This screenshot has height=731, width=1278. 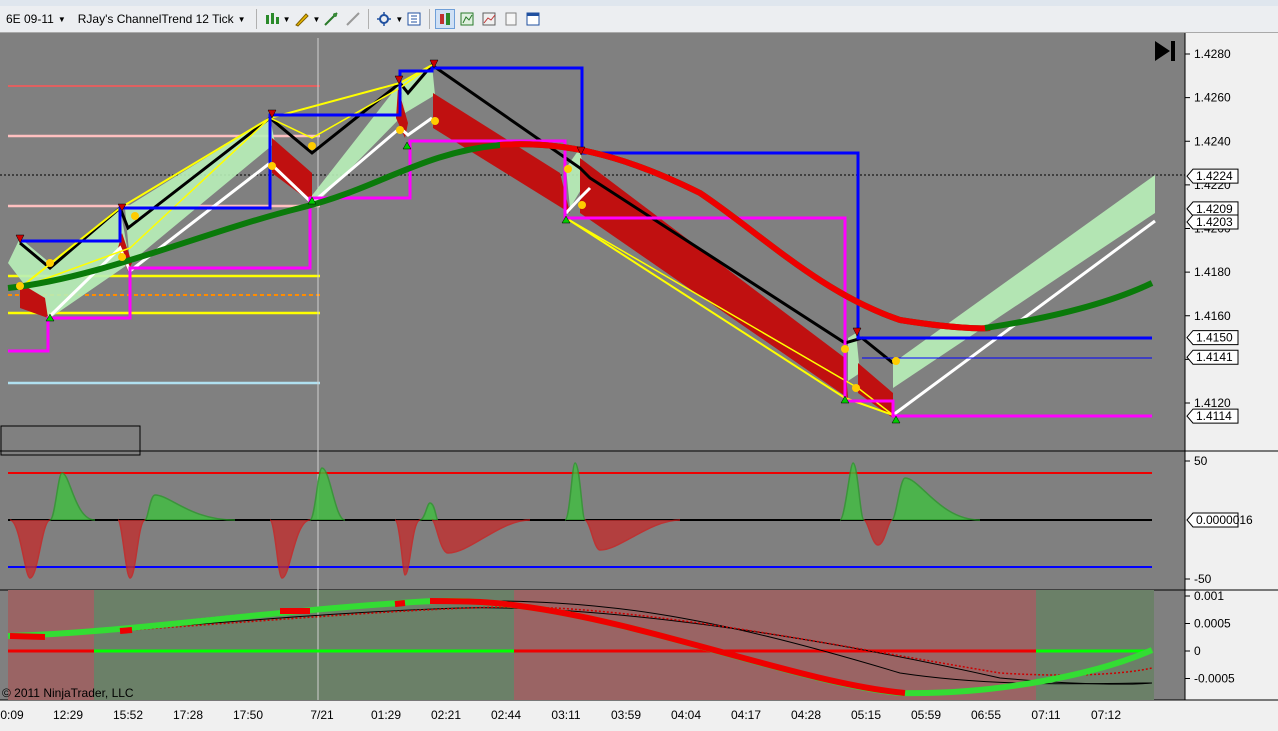 I want to click on price-axis-label: 1.4280, so click(x=1212, y=54).